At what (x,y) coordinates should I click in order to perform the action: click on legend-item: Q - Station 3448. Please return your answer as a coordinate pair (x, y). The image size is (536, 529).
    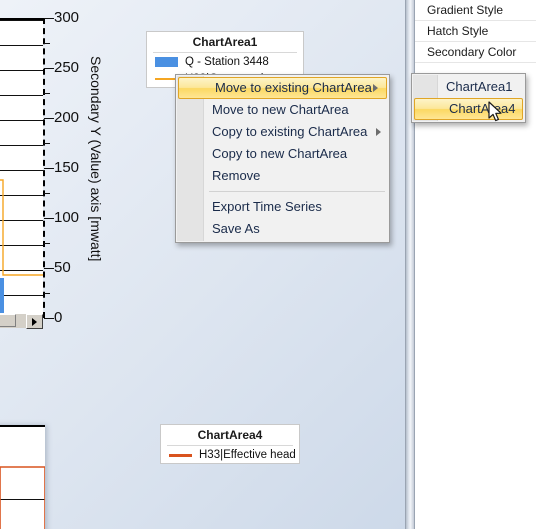
    Looking at the image, I should click on (225, 61).